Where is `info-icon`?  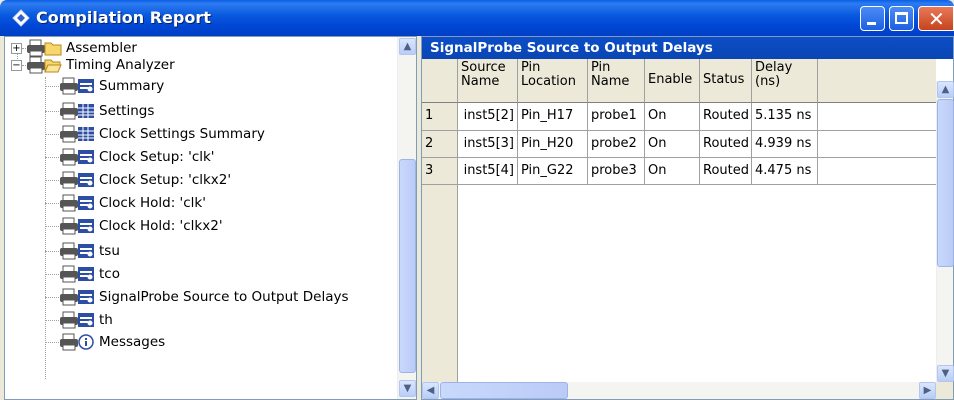
info-icon is located at coordinates (86, 342).